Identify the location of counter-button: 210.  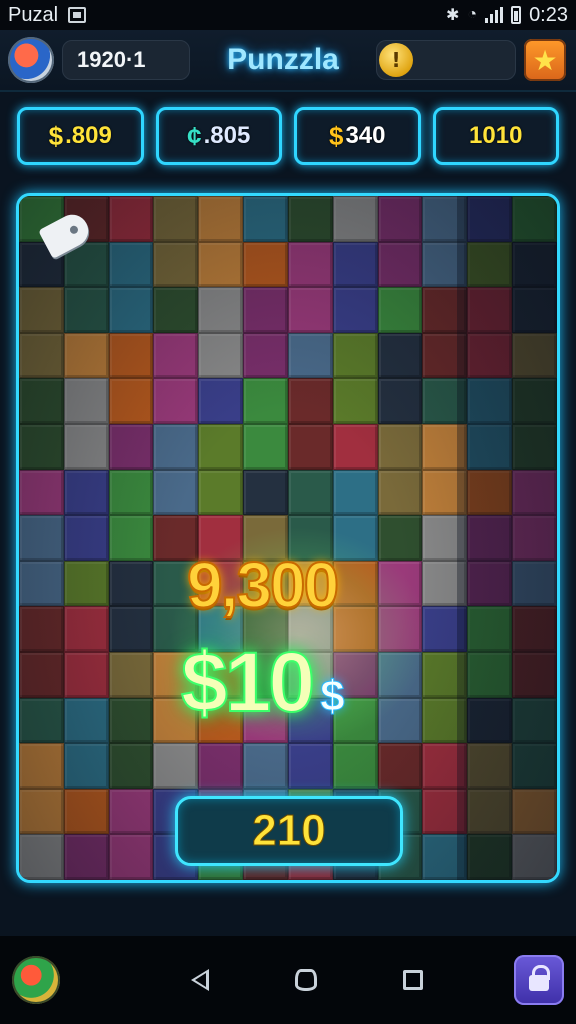
(289, 831).